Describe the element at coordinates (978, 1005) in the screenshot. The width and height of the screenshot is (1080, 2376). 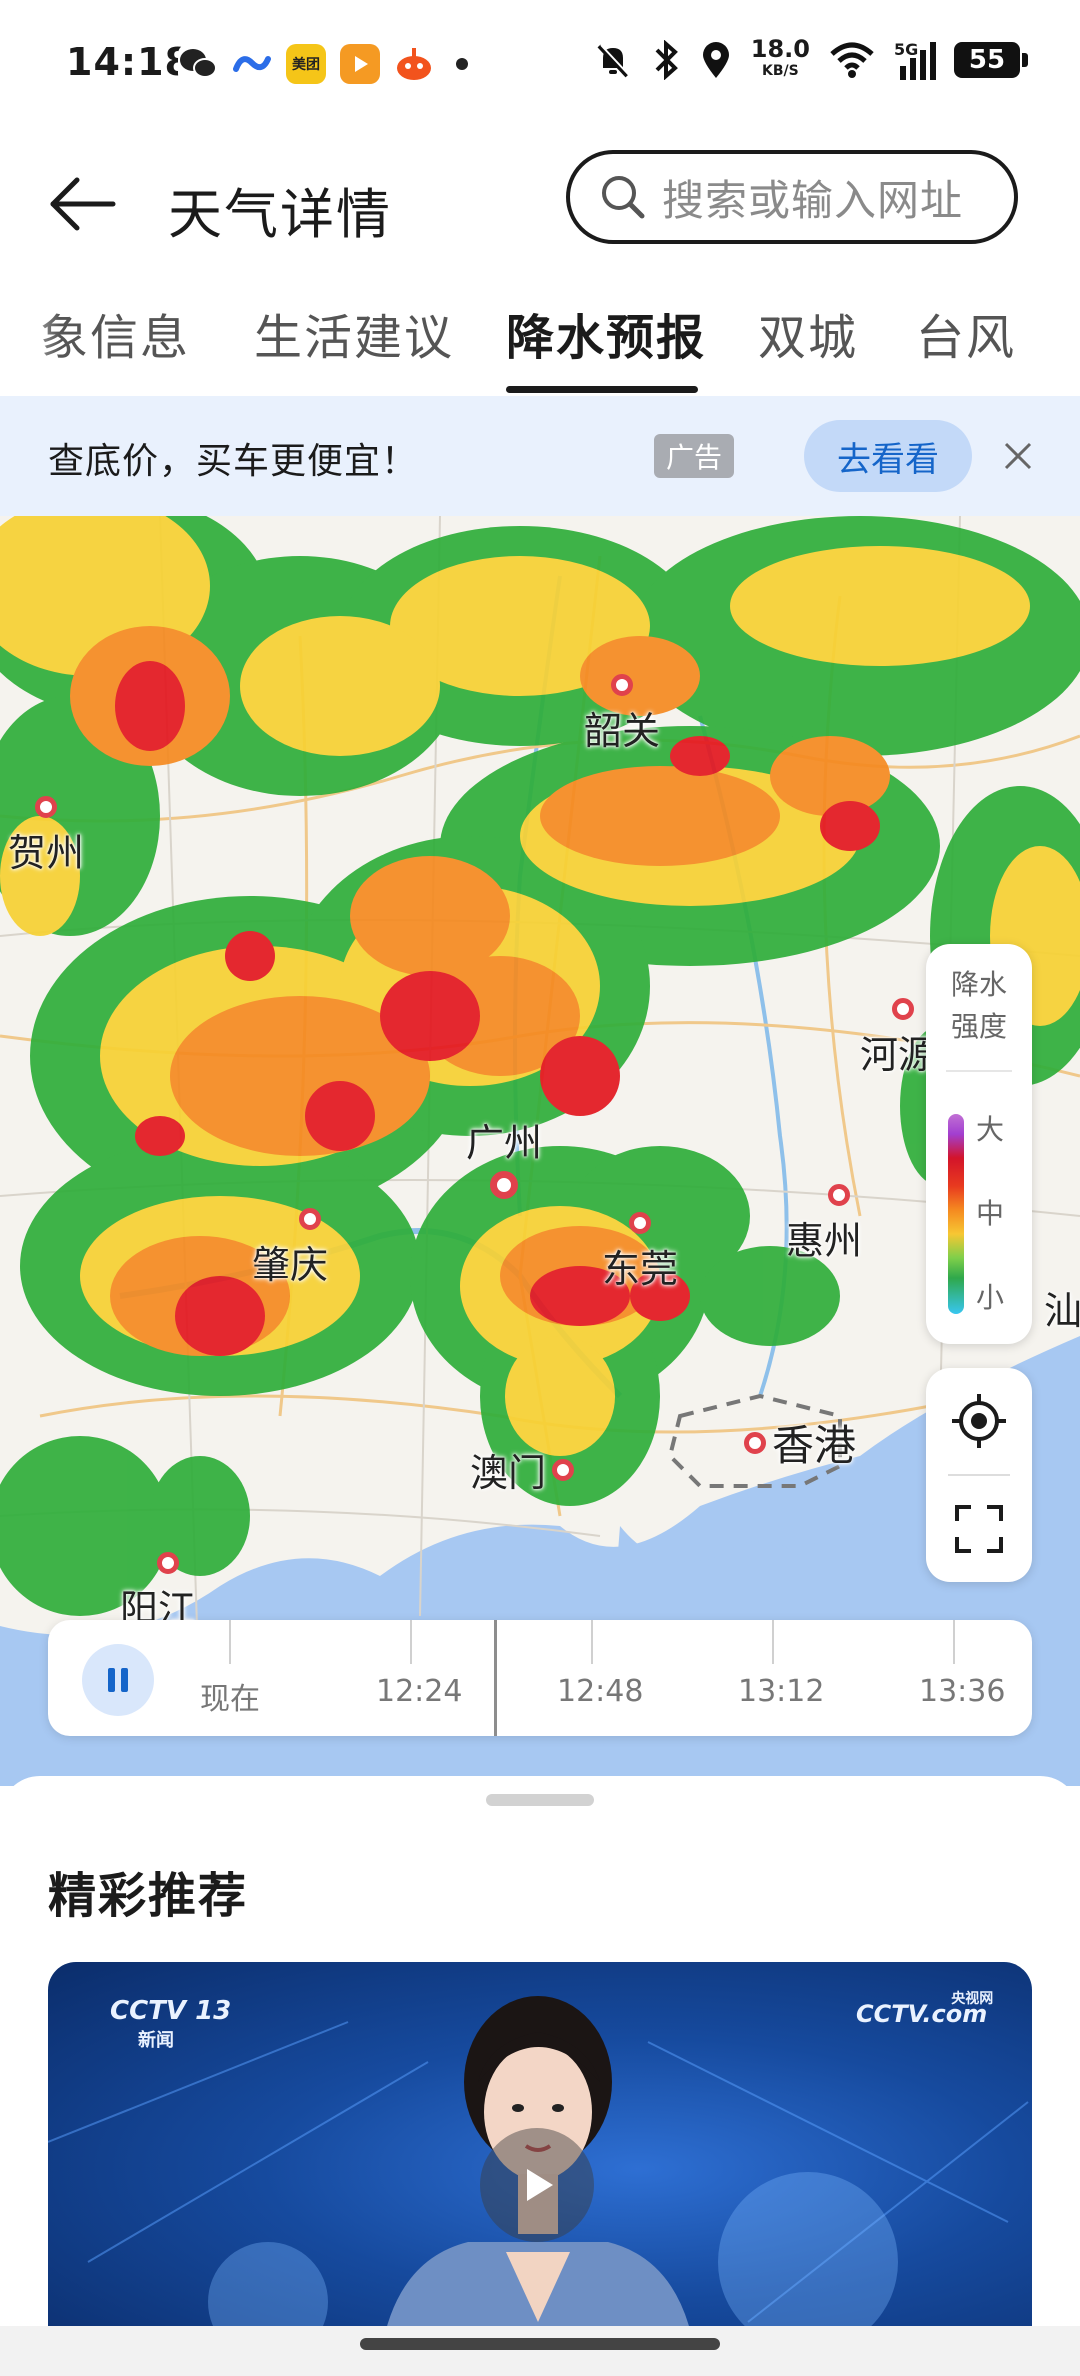
I see `legend-title: 降水 强度` at that location.